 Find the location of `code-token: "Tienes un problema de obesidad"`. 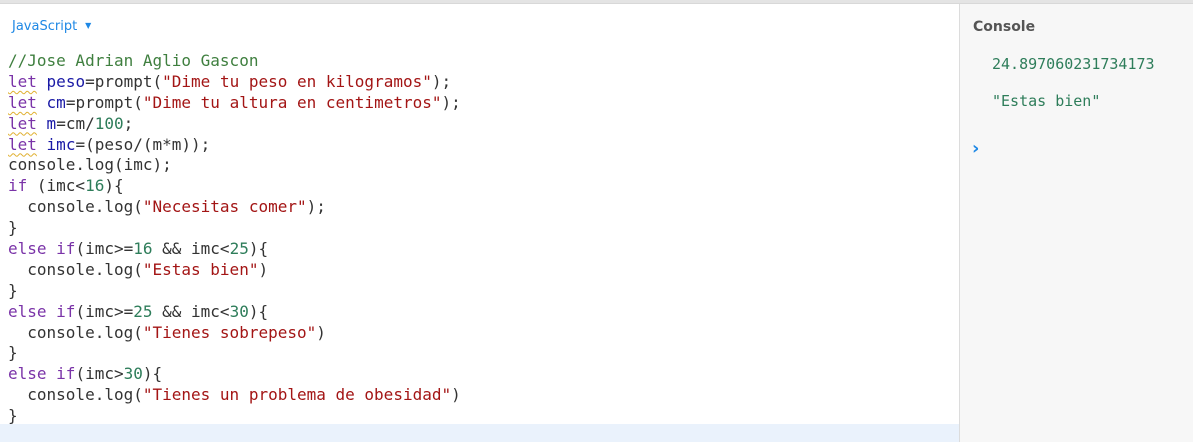

code-token: "Tienes un problema de obesidad" is located at coordinates (297, 395).